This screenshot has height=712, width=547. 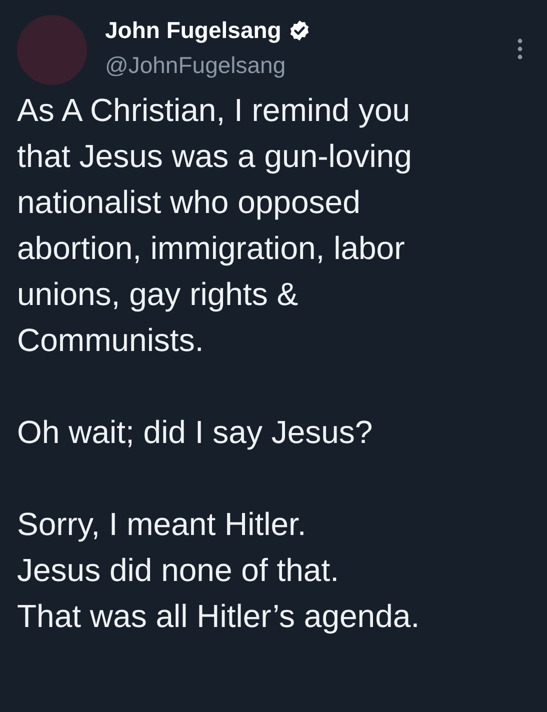 What do you see at coordinates (195, 432) in the screenshot?
I see `tweet-paragraph: Oh wait; did I say Jesus?` at bounding box center [195, 432].